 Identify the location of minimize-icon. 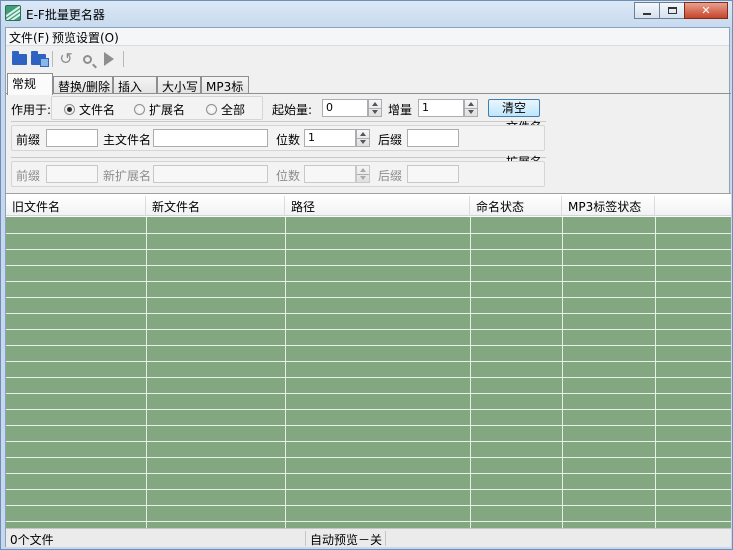
(647, 13).